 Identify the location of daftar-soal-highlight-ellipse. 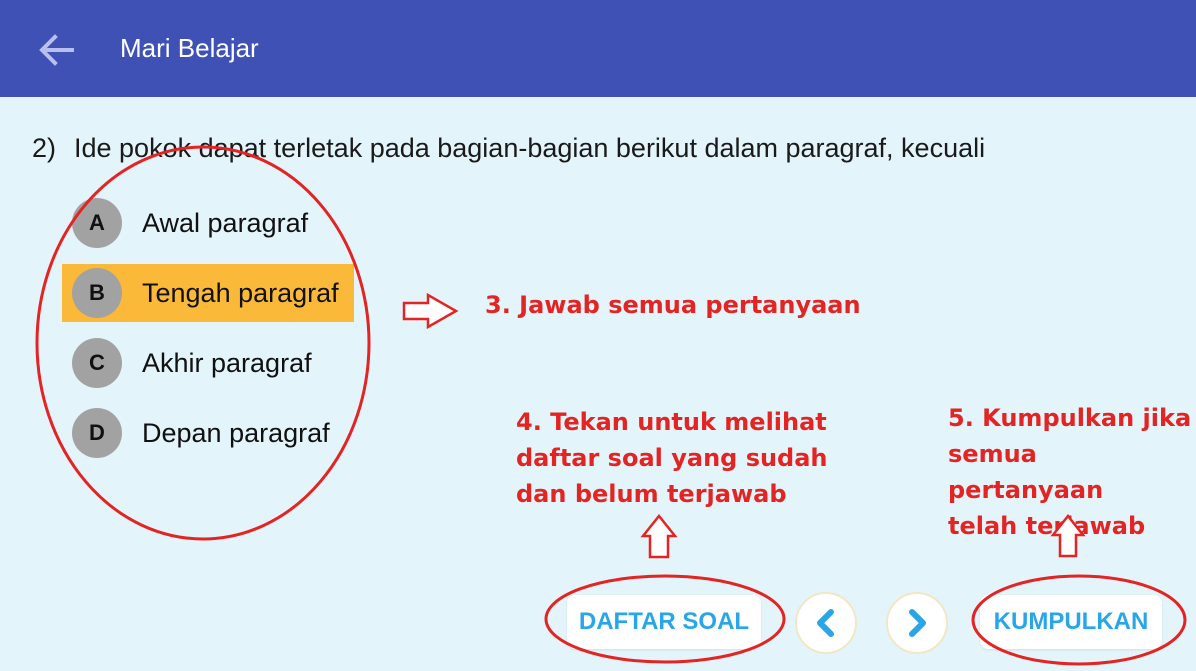
(665, 619).